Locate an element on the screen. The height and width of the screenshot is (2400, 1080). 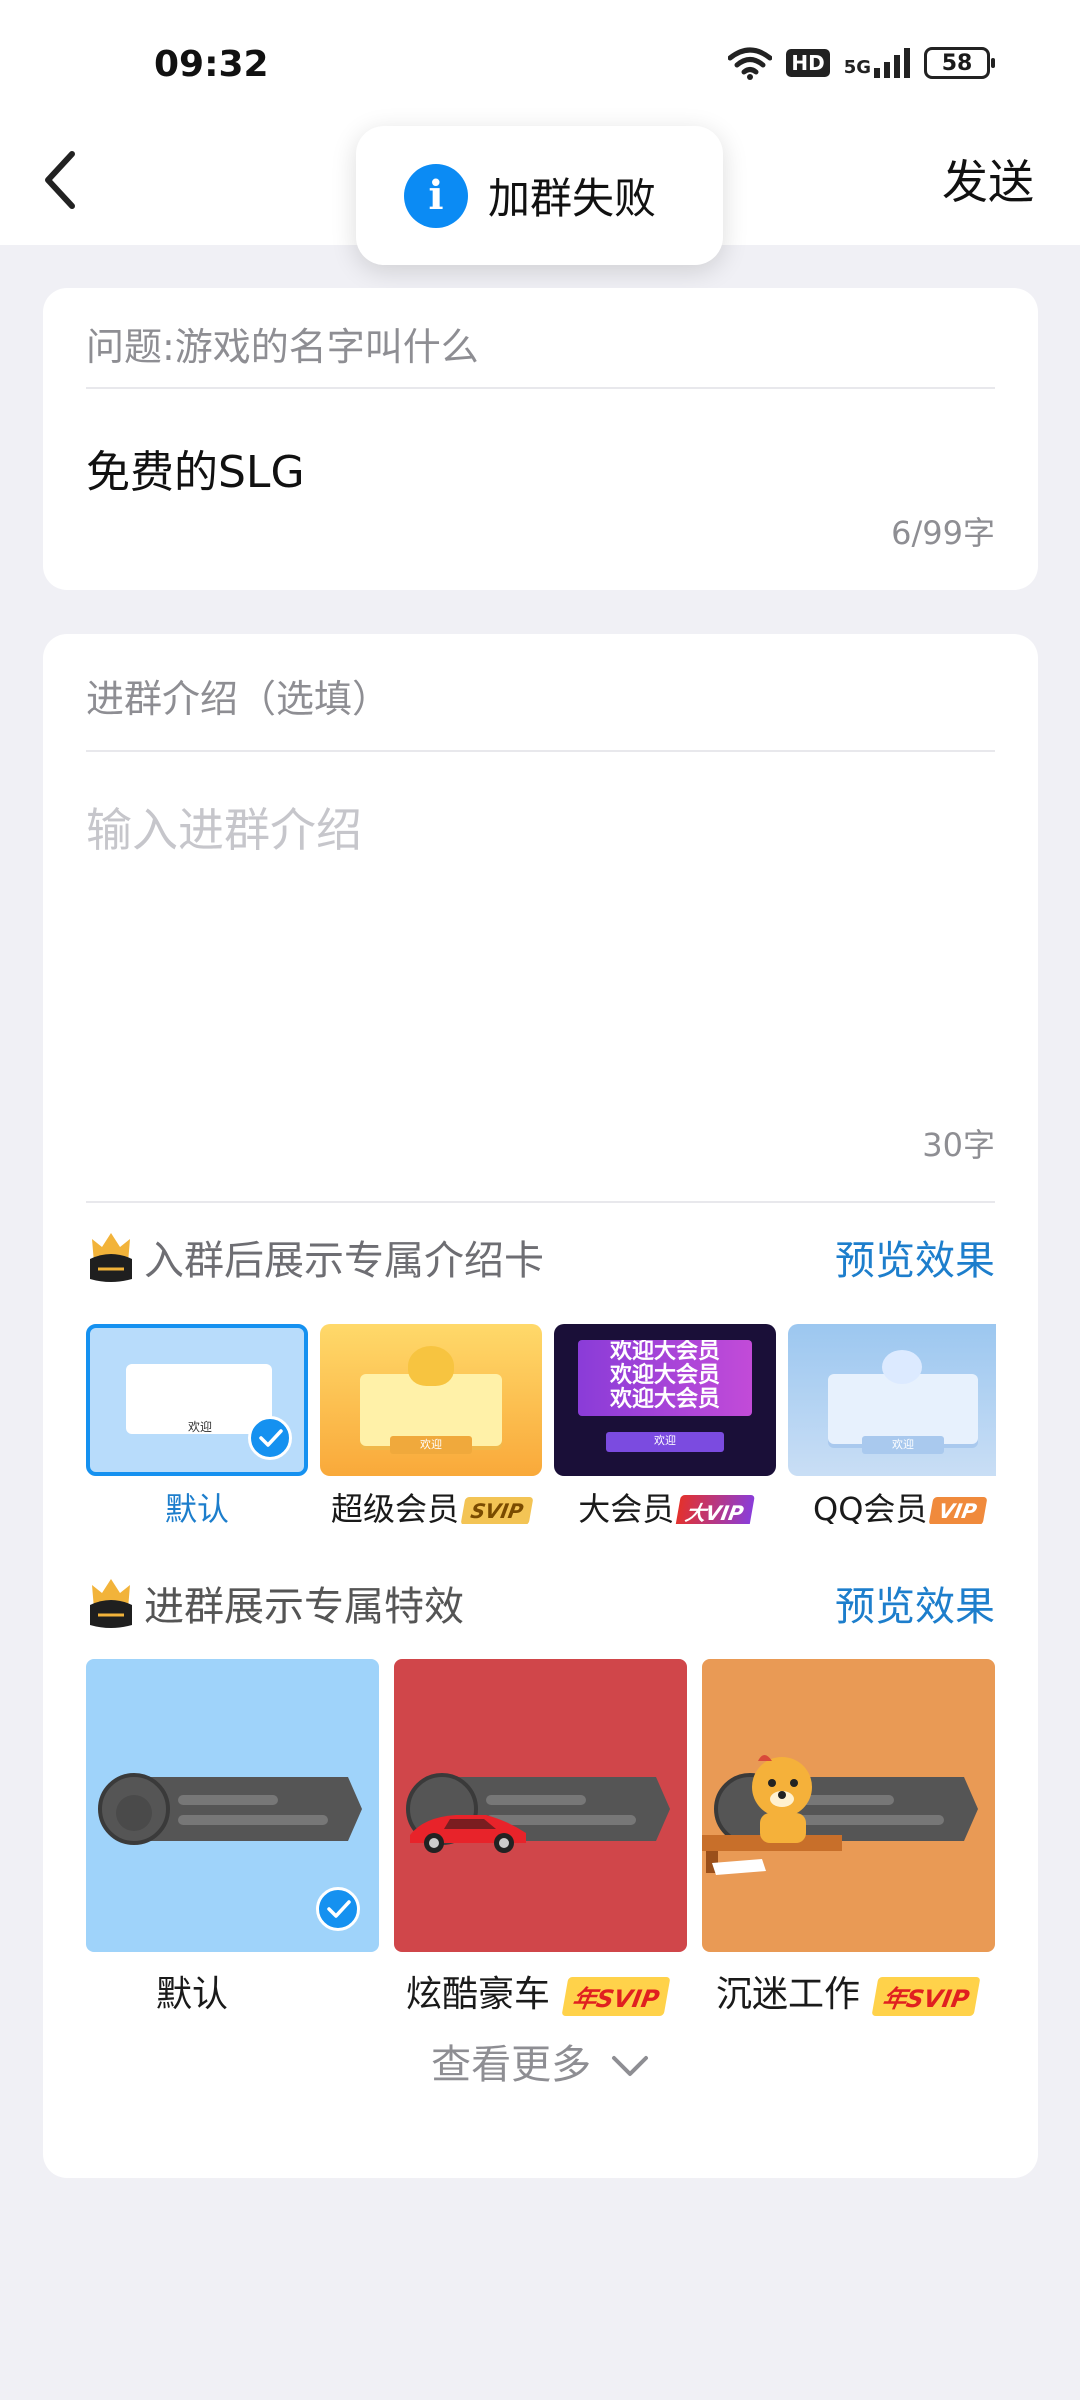
wifi-icon is located at coordinates (750, 63).